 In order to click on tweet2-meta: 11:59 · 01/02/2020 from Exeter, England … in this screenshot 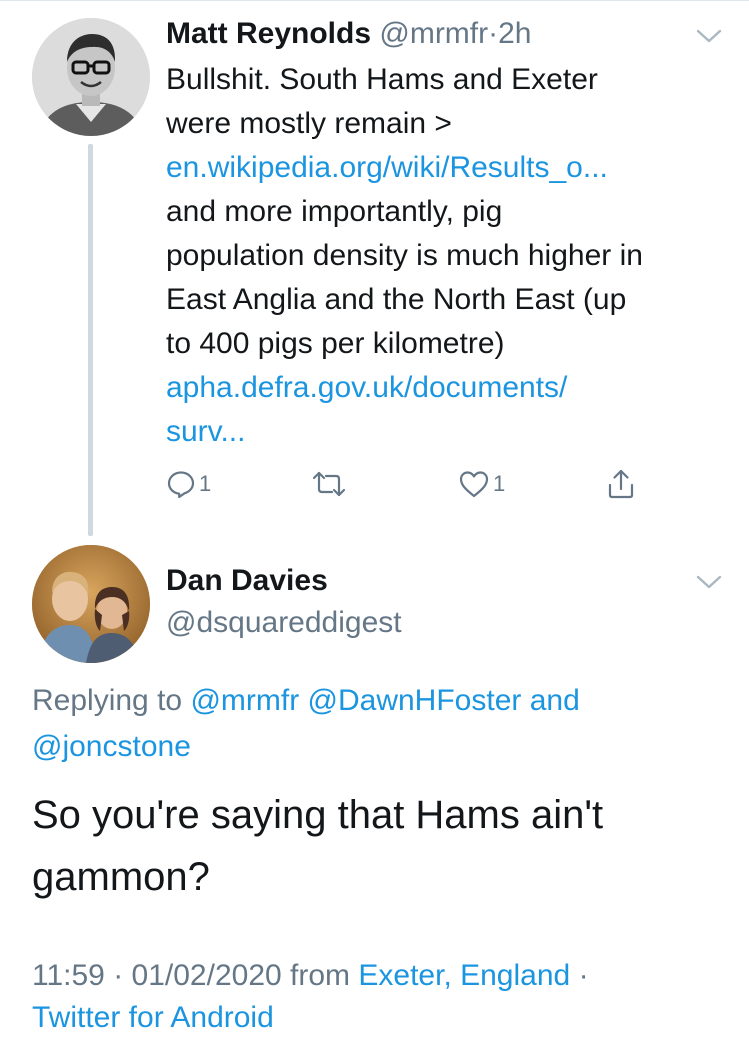, I will do `click(310, 976)`.